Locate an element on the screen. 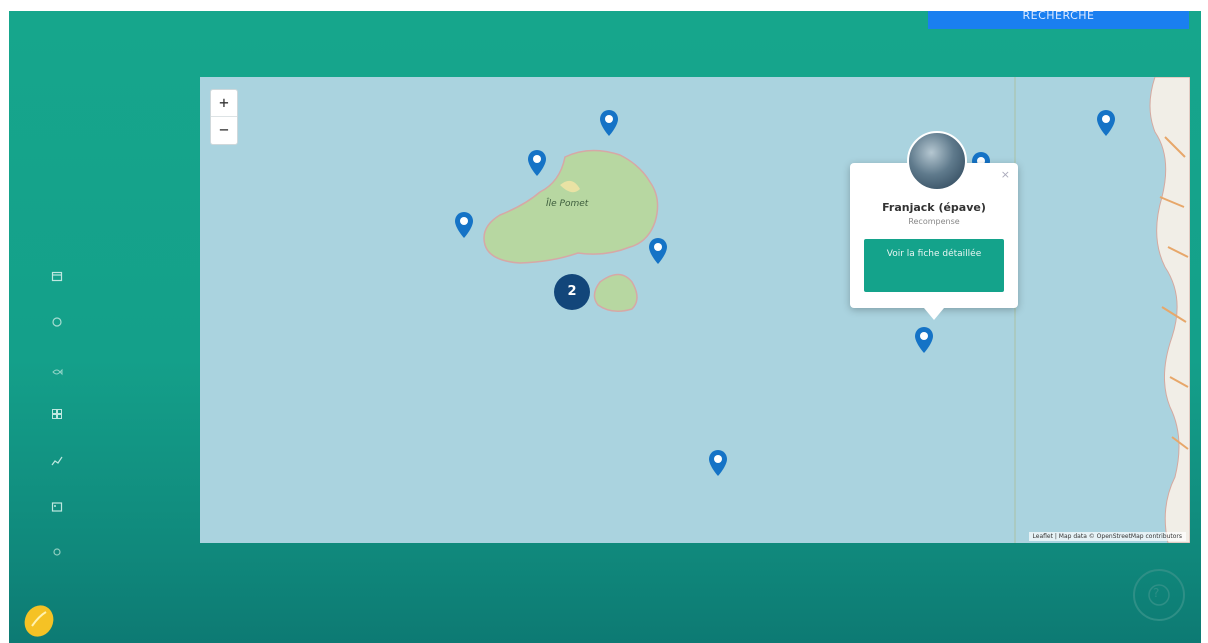 This screenshot has width=1208, height=643. chart-icon is located at coordinates (57, 461).